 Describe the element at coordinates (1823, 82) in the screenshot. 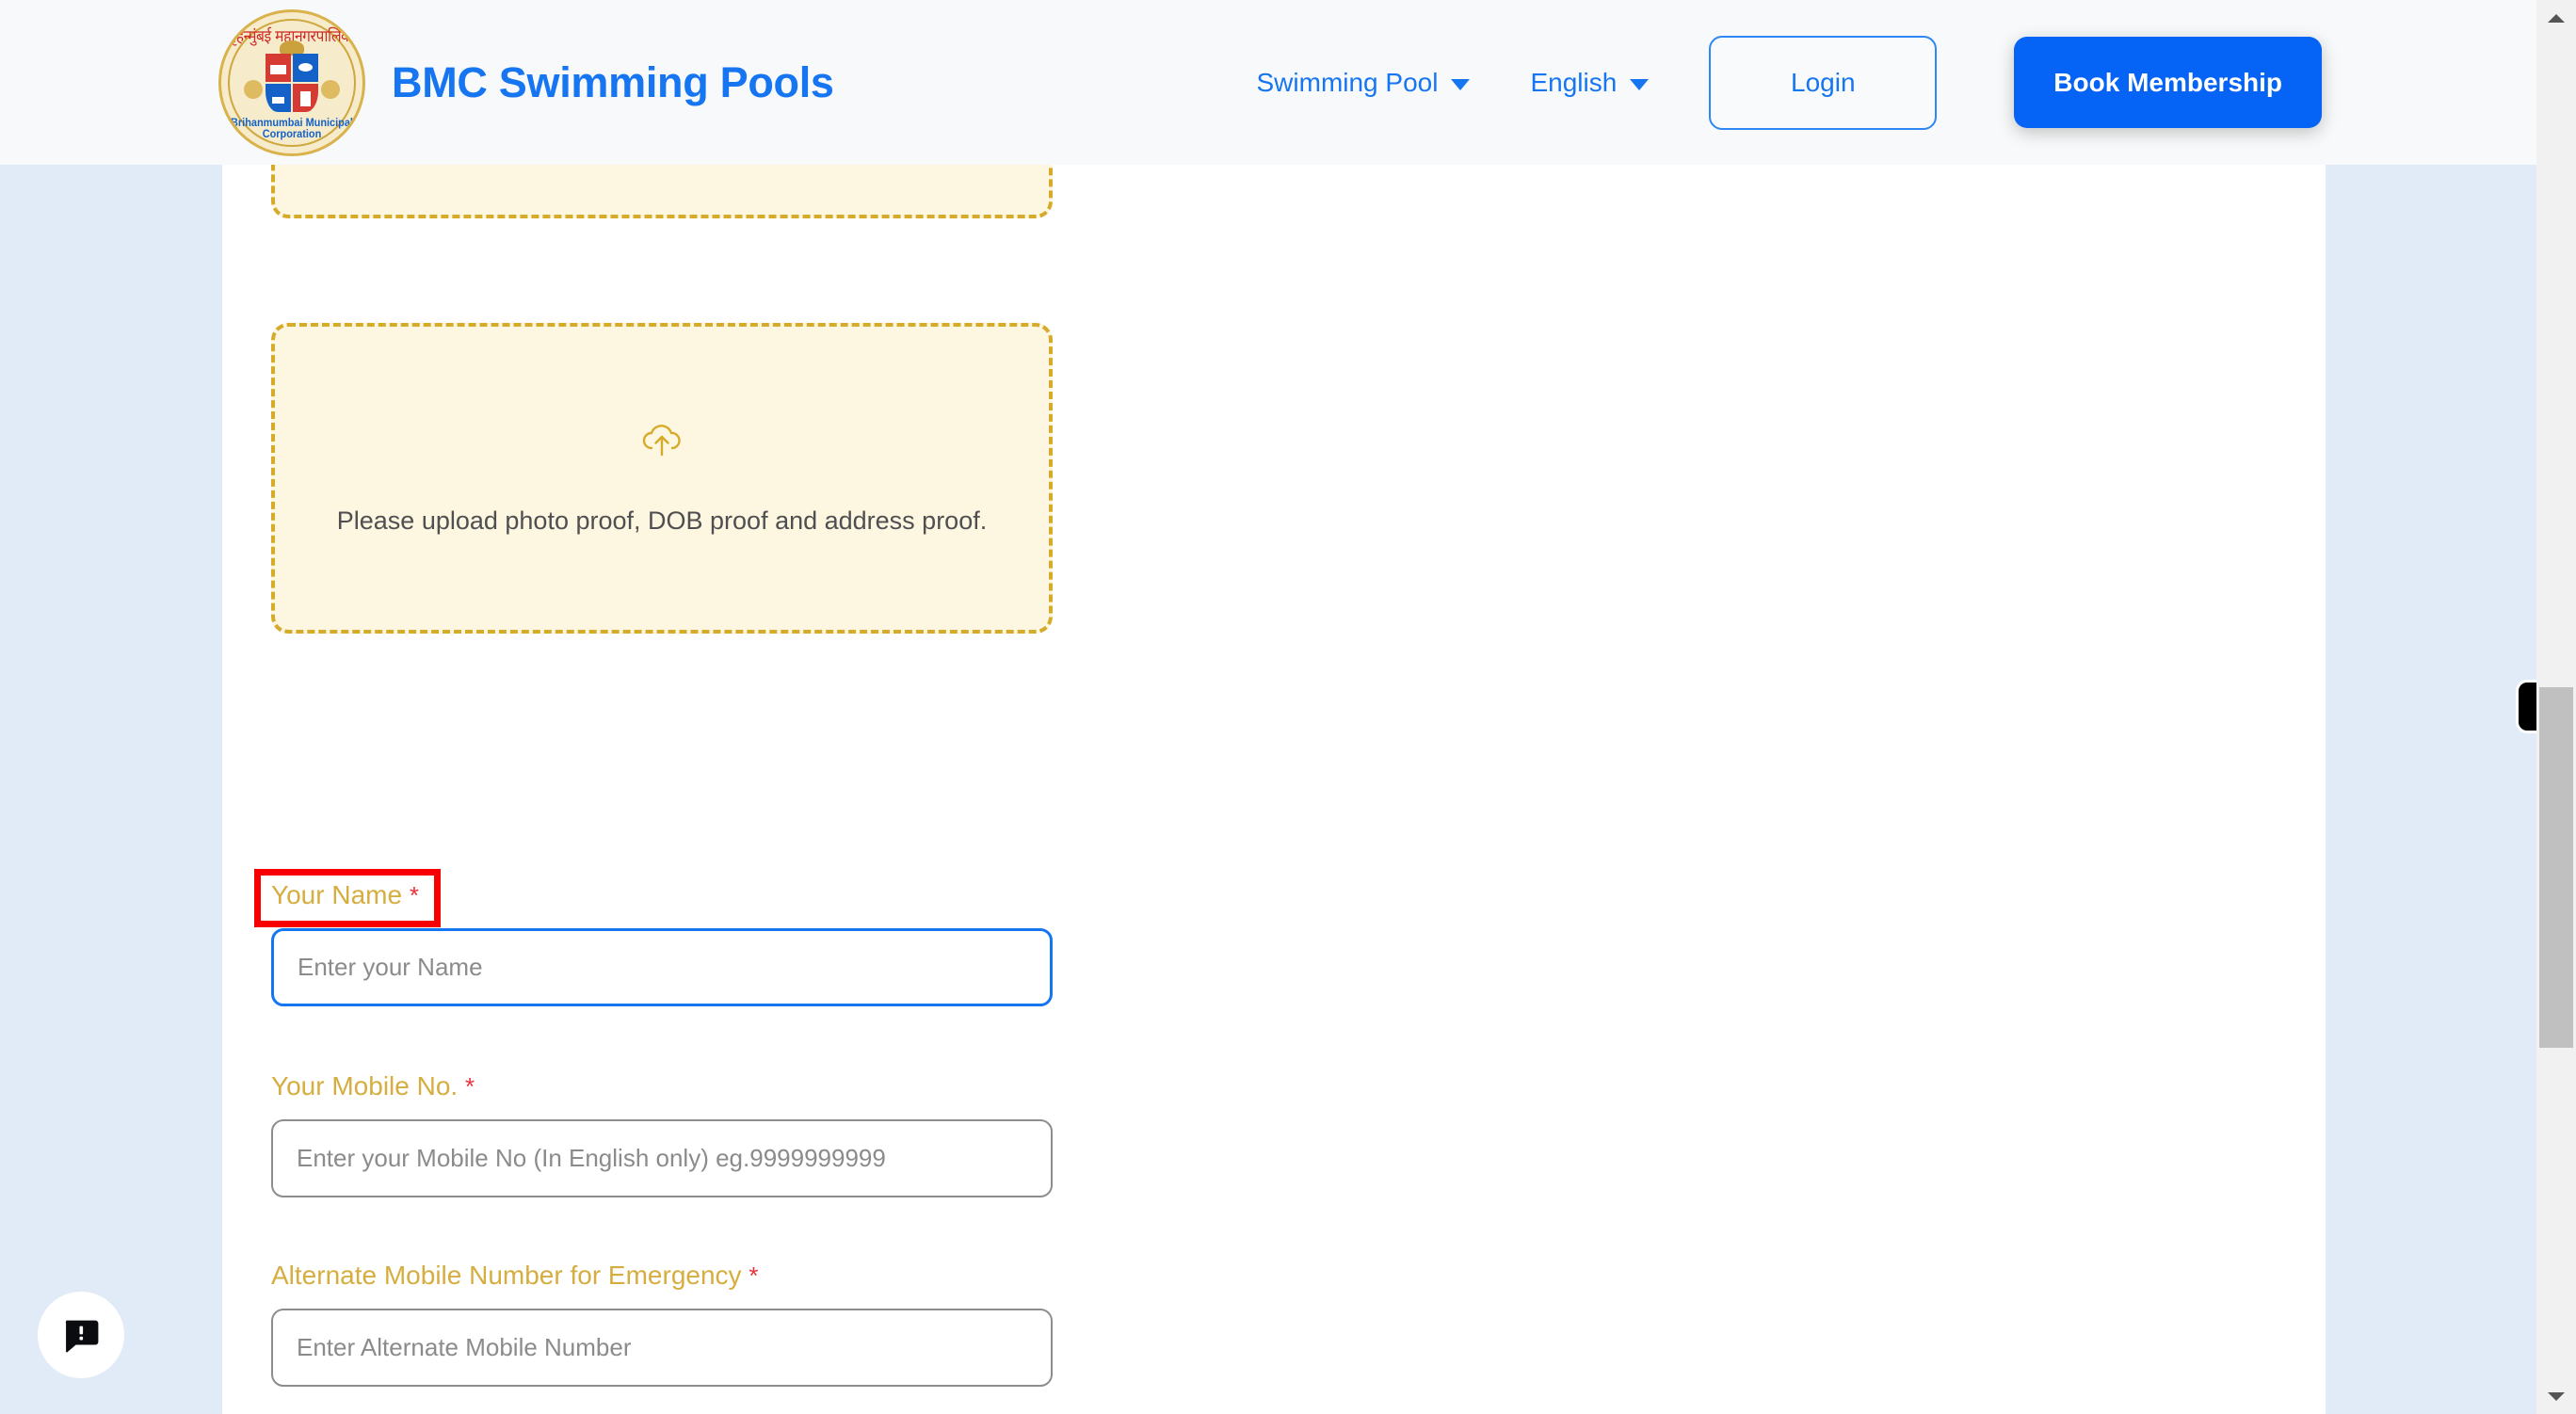

I see `login-button: Login` at that location.